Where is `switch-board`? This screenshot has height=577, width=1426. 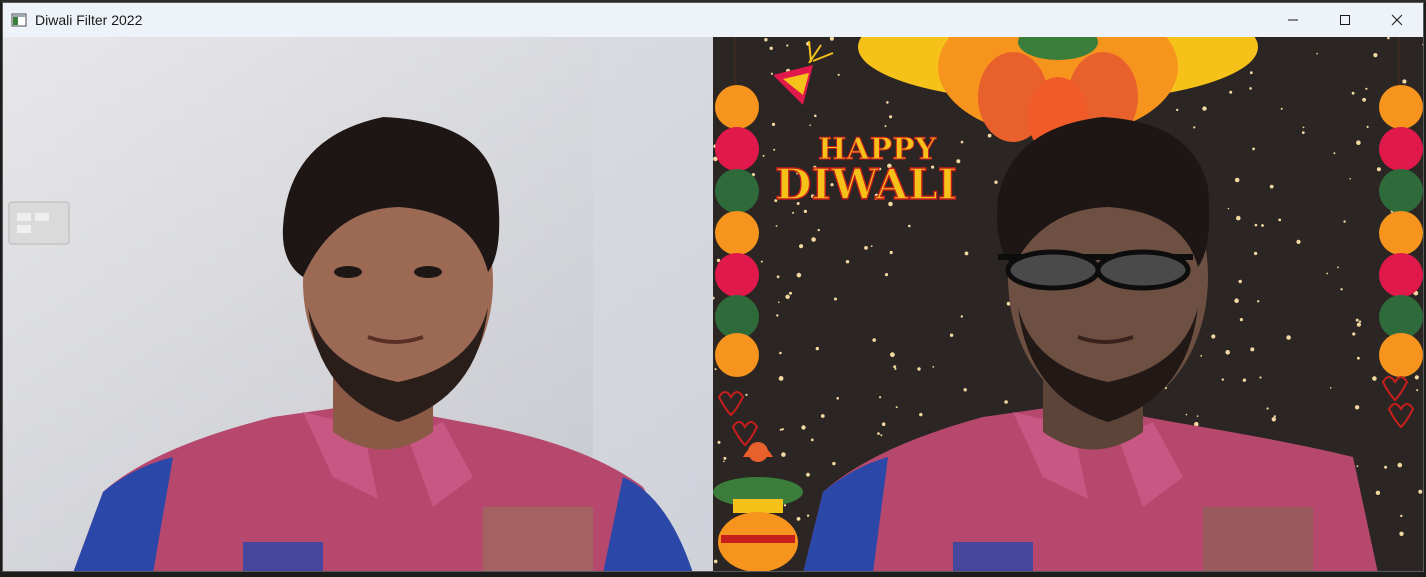 switch-board is located at coordinates (39, 223).